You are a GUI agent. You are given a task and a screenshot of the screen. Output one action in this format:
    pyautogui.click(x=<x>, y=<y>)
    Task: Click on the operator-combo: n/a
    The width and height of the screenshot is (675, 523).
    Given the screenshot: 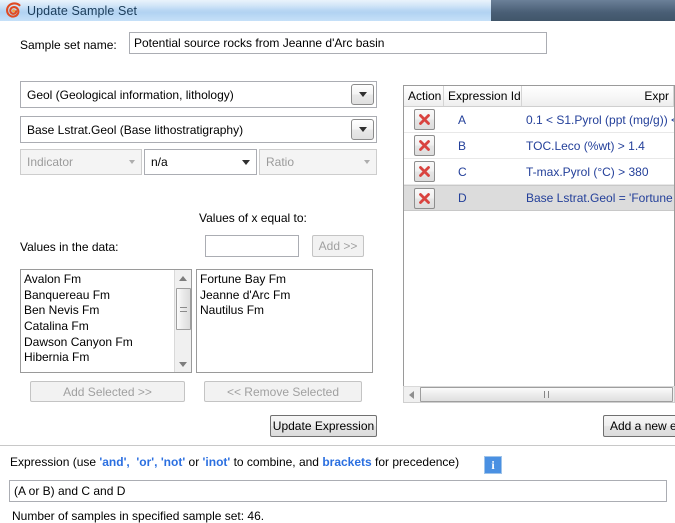 What is the action you would take?
    pyautogui.click(x=200, y=162)
    